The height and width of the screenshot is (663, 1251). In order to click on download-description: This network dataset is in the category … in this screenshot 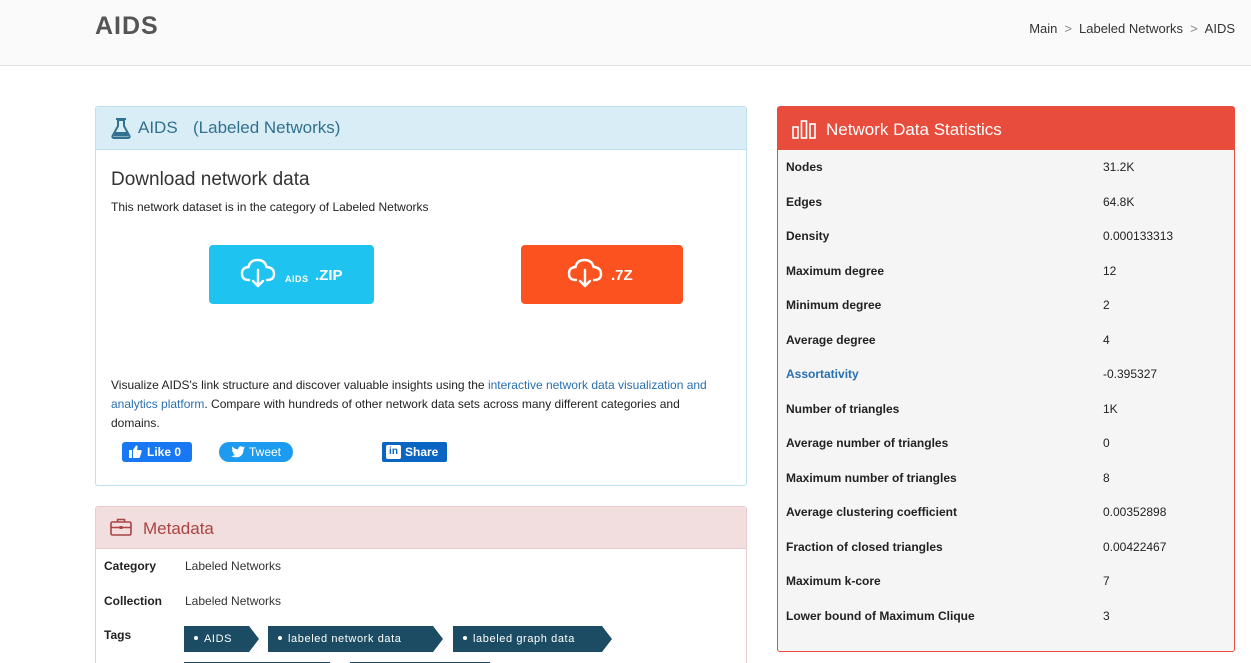, I will do `click(270, 207)`.